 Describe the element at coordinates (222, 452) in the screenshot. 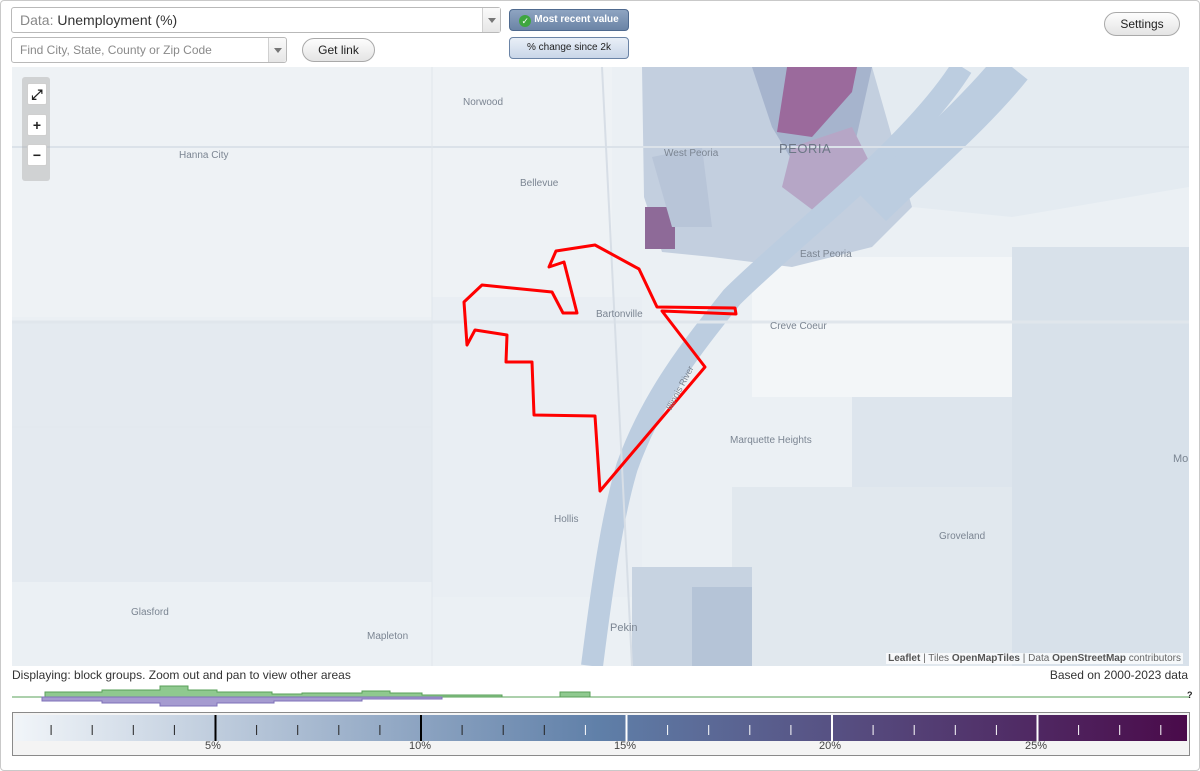

I see `block-group-west` at that location.